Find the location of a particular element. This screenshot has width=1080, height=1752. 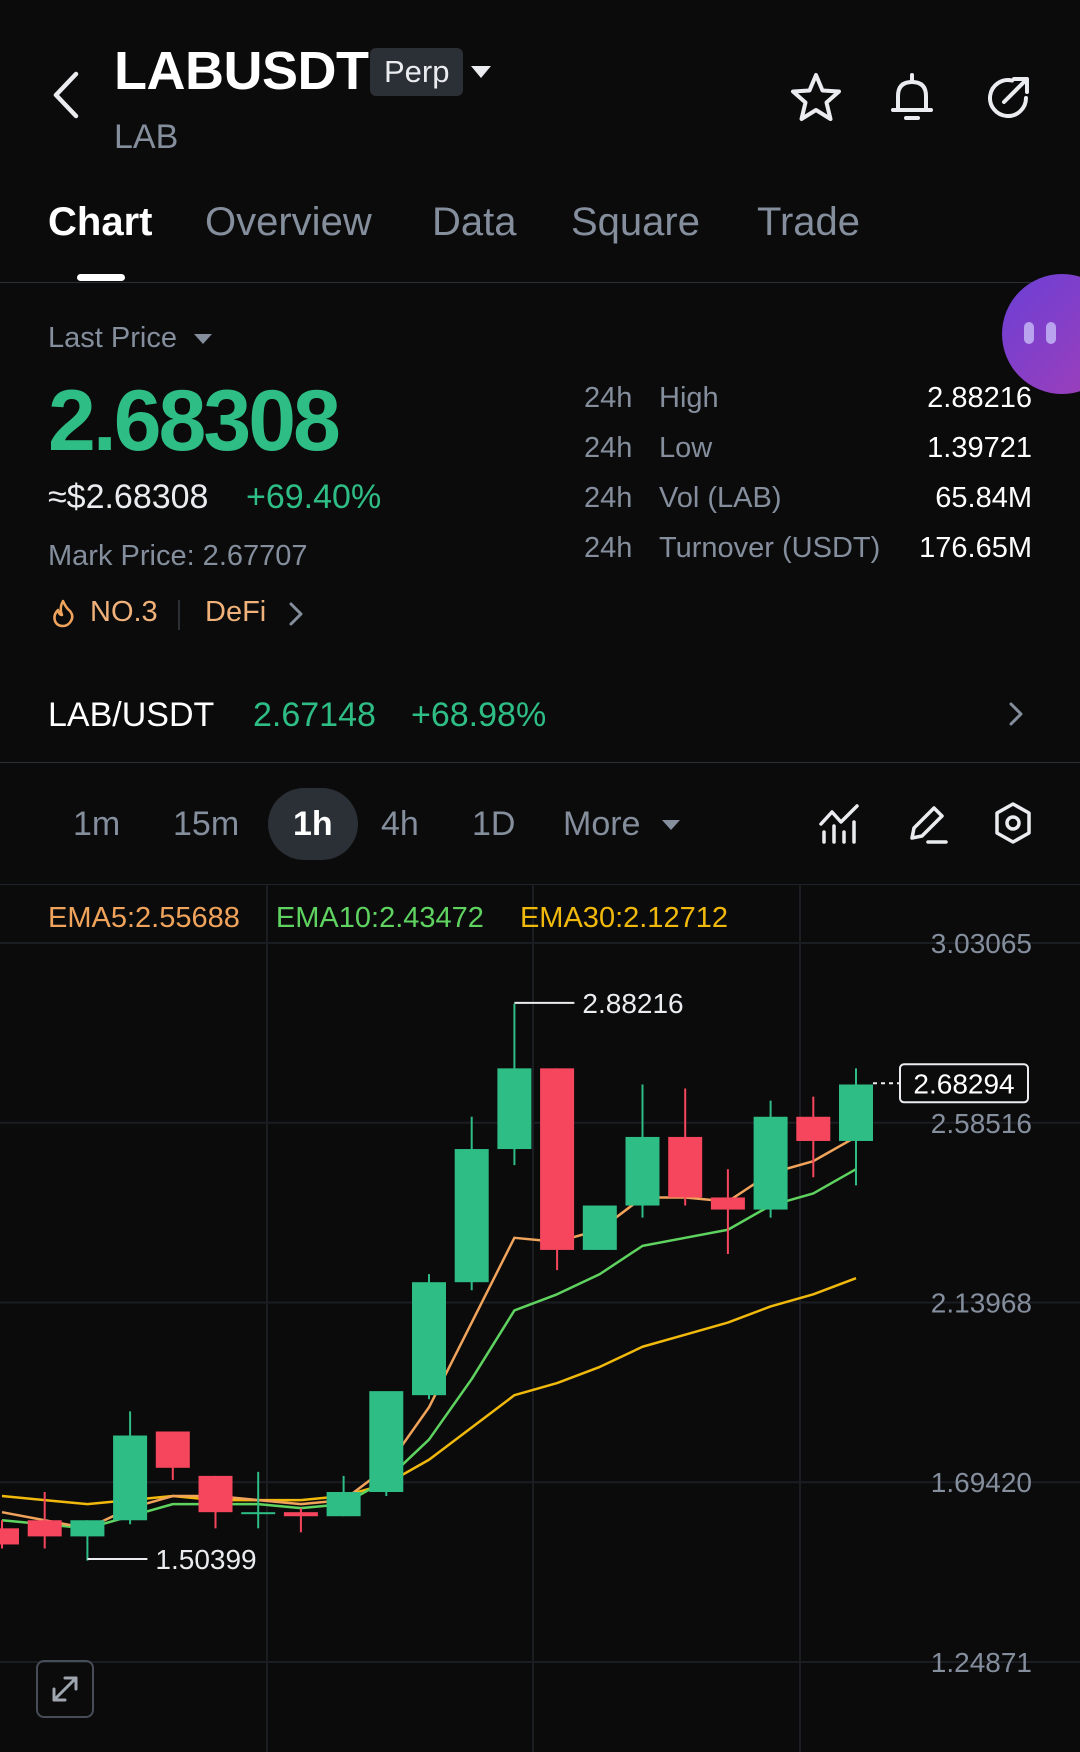

y-tick-label: 2.58516 is located at coordinates (981, 1123).